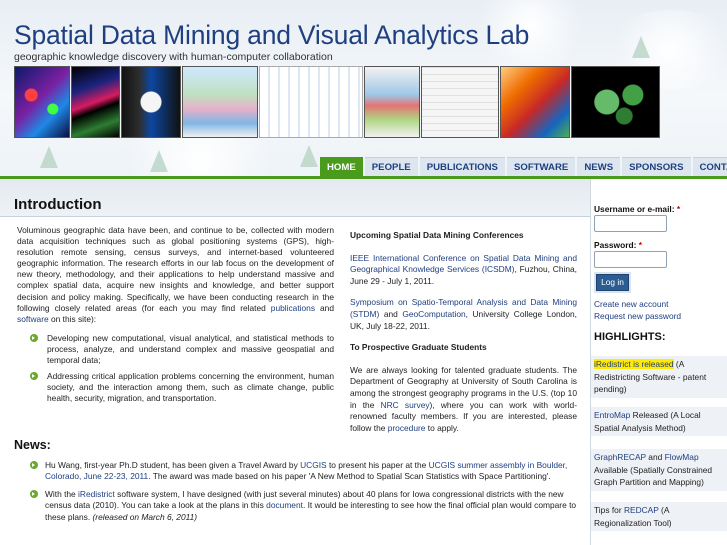 This screenshot has height=545, width=727. Describe the element at coordinates (462, 166) in the screenshot. I see `nav-publications: PUBLICATIONS` at that location.